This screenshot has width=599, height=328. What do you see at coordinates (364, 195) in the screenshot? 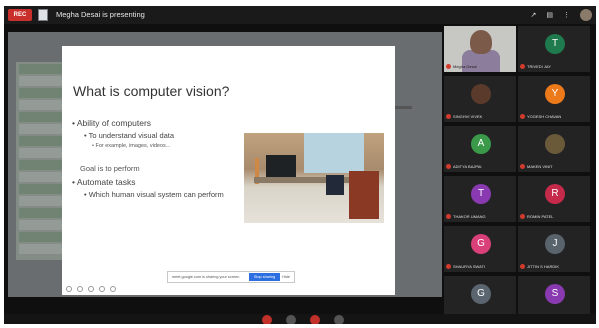
I see `photo-chair` at bounding box center [364, 195].